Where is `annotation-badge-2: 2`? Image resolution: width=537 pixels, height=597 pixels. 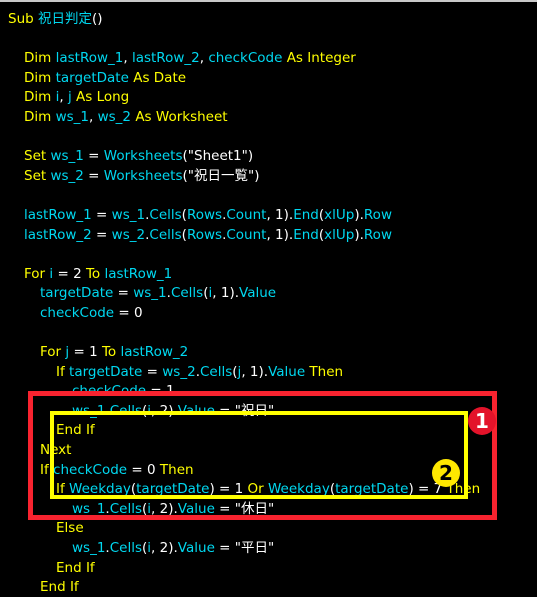 annotation-badge-2: 2 is located at coordinates (446, 473).